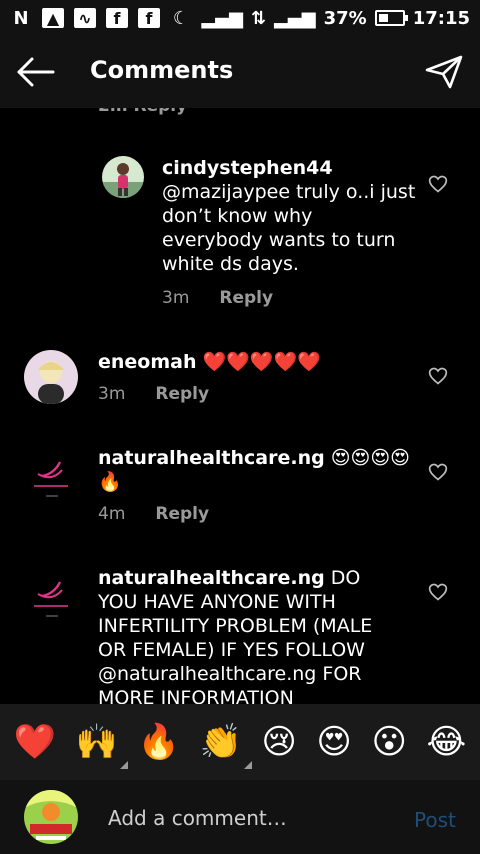 Image resolution: width=480 pixels, height=854 pixels. I want to click on emoji-laughing: 😂, so click(446, 742).